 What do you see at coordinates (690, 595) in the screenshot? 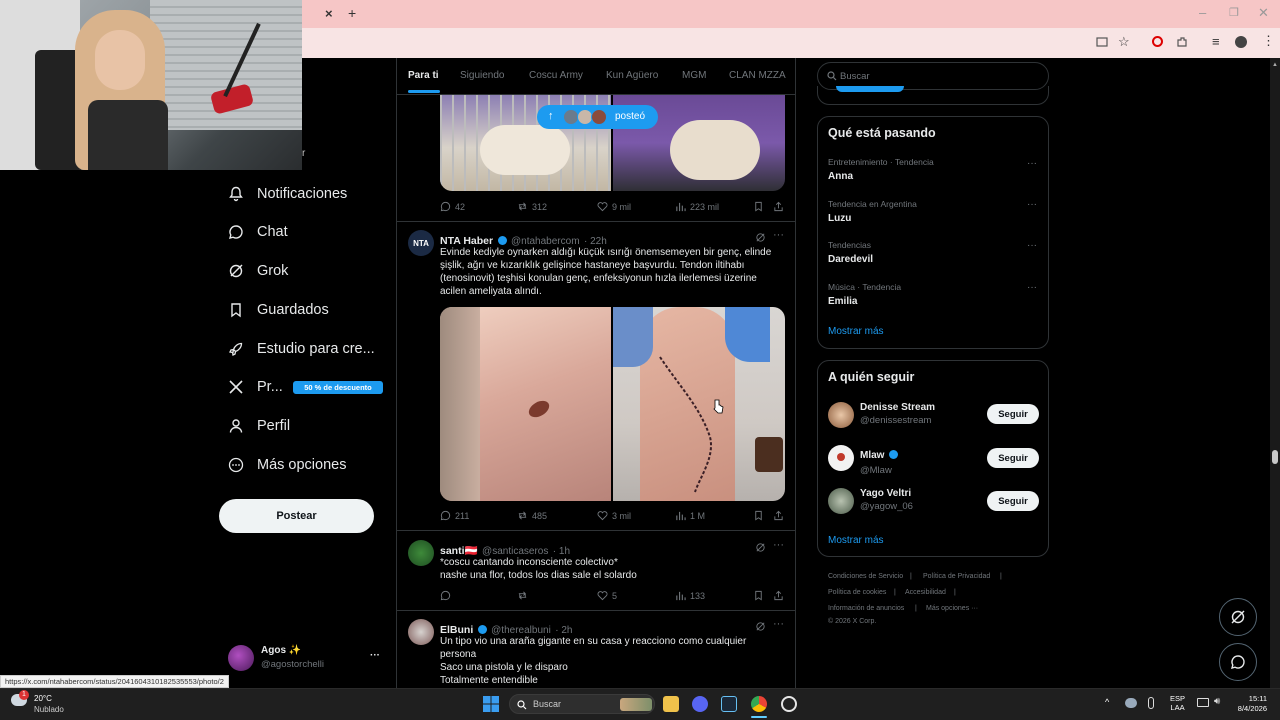
I see `views-button: 133` at bounding box center [690, 595].